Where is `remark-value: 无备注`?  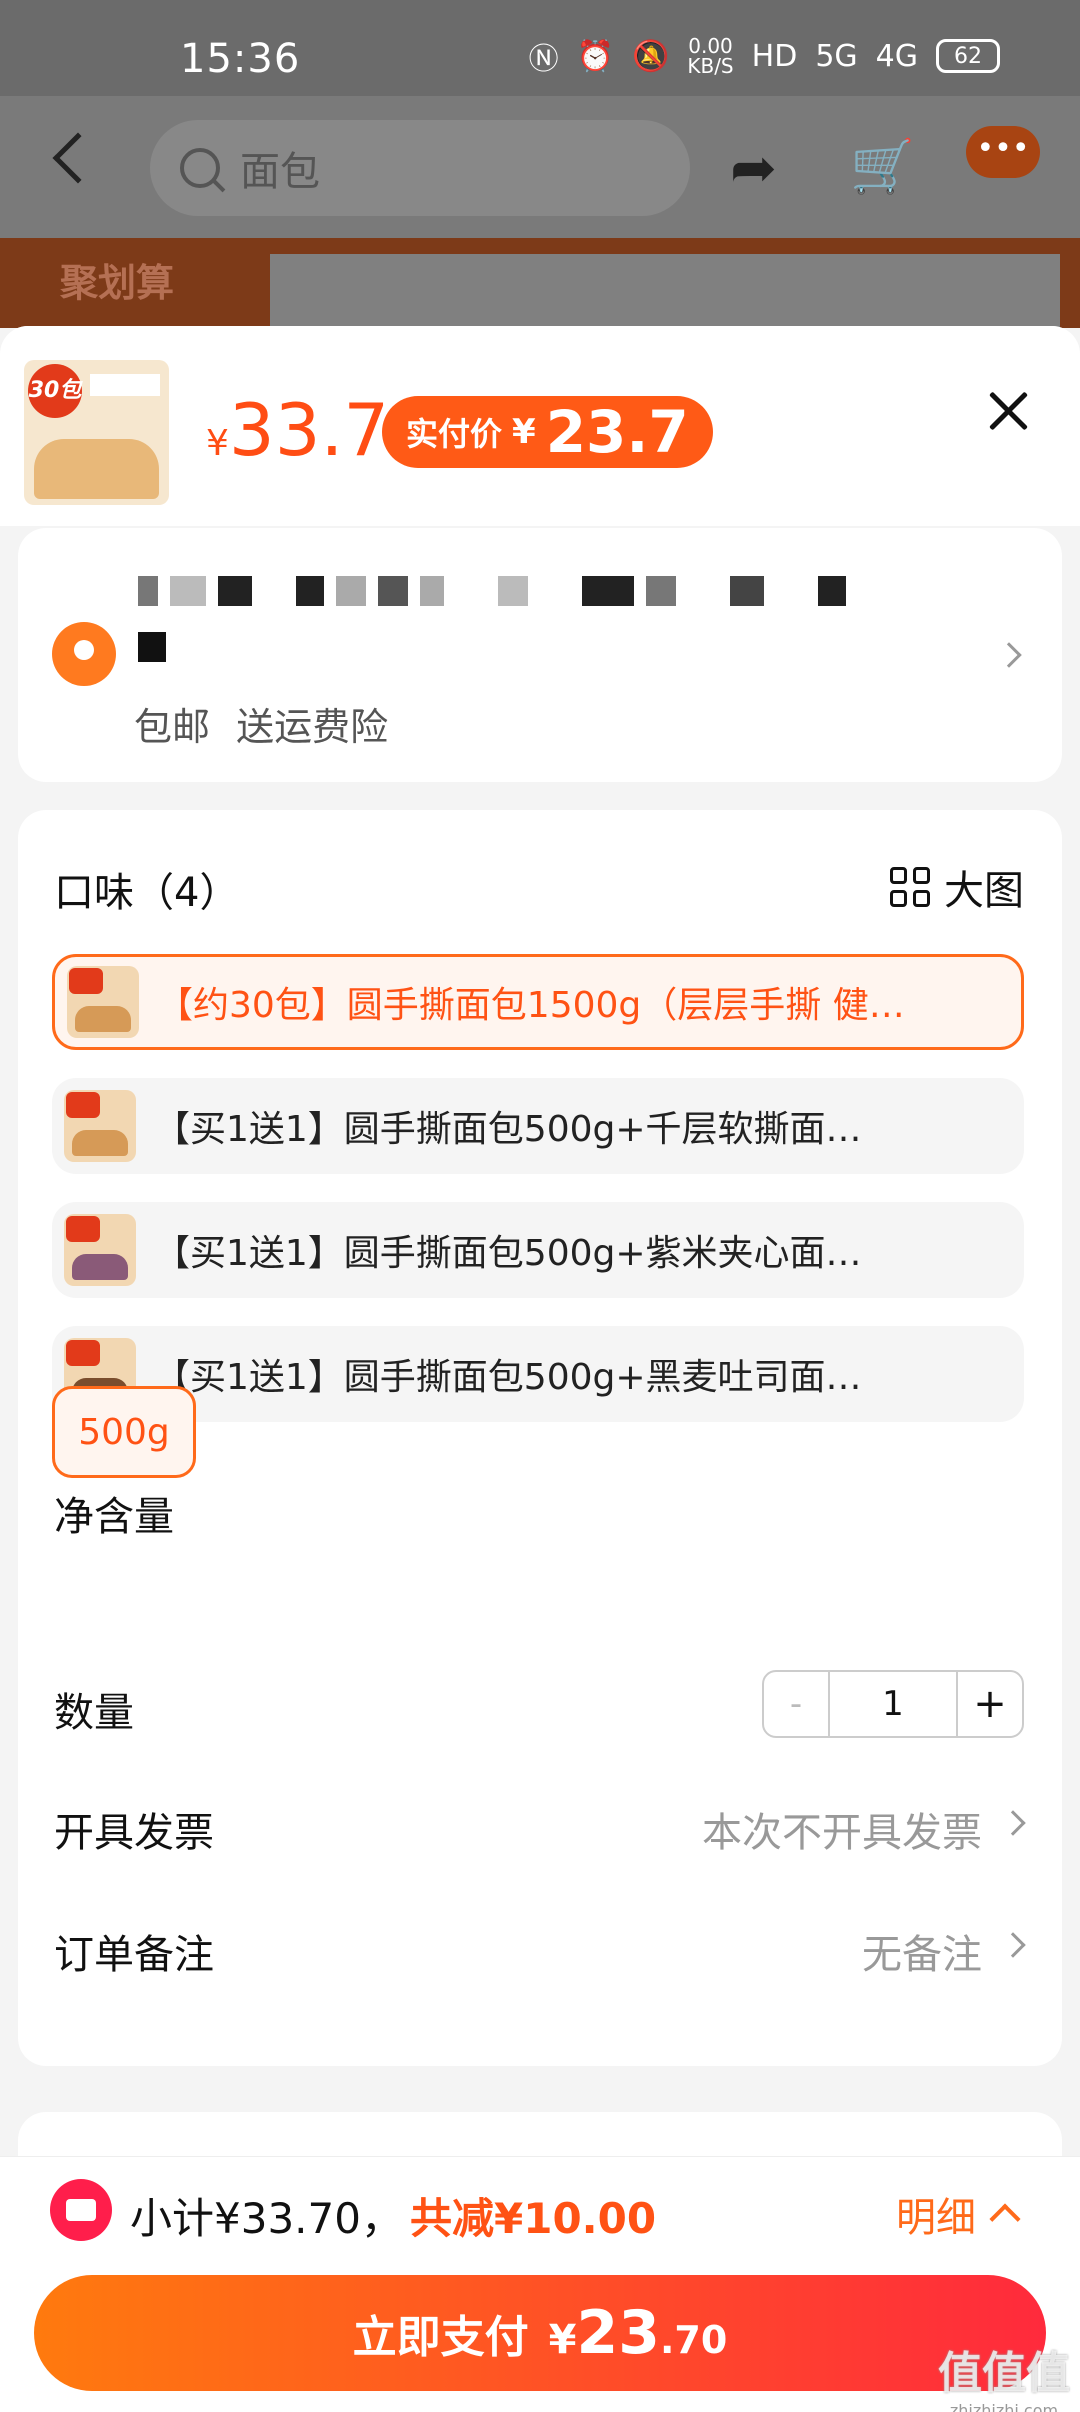 remark-value: 无备注 is located at coordinates (922, 1951).